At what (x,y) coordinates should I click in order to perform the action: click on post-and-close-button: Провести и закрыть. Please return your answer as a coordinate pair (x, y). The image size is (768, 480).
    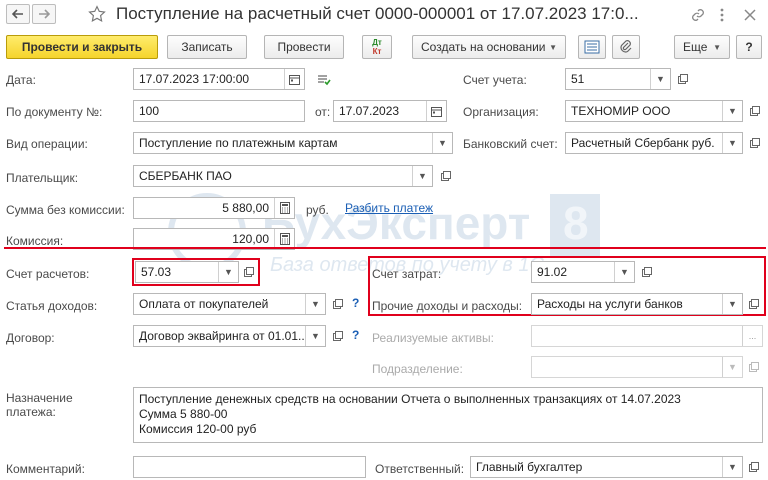
    Looking at the image, I should click on (82, 47).